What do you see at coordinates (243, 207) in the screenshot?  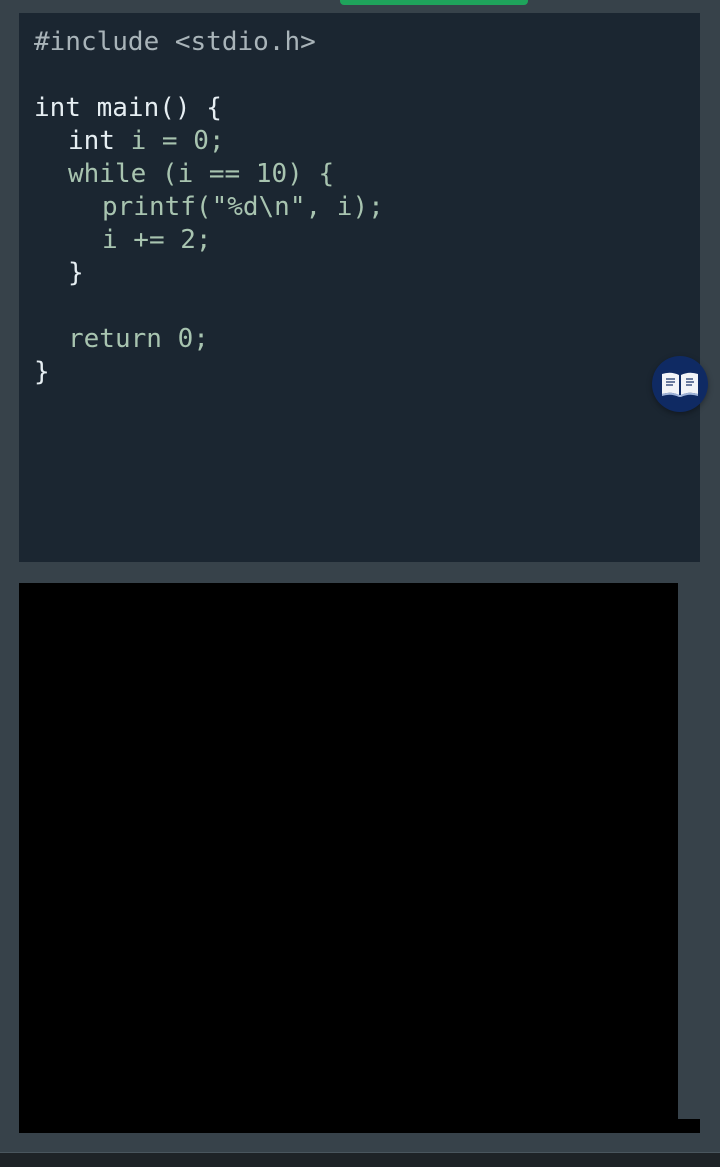 I see `code-line-printf: printf("%d\n", i);` at bounding box center [243, 207].